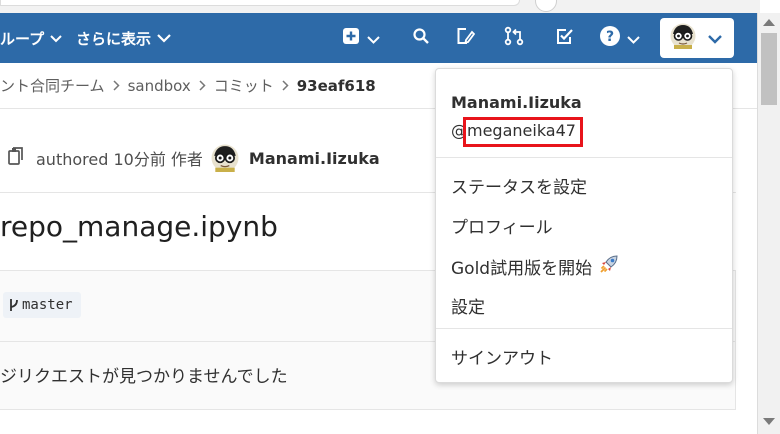 This screenshot has width=780, height=434. I want to click on todos-button, so click(564, 38).